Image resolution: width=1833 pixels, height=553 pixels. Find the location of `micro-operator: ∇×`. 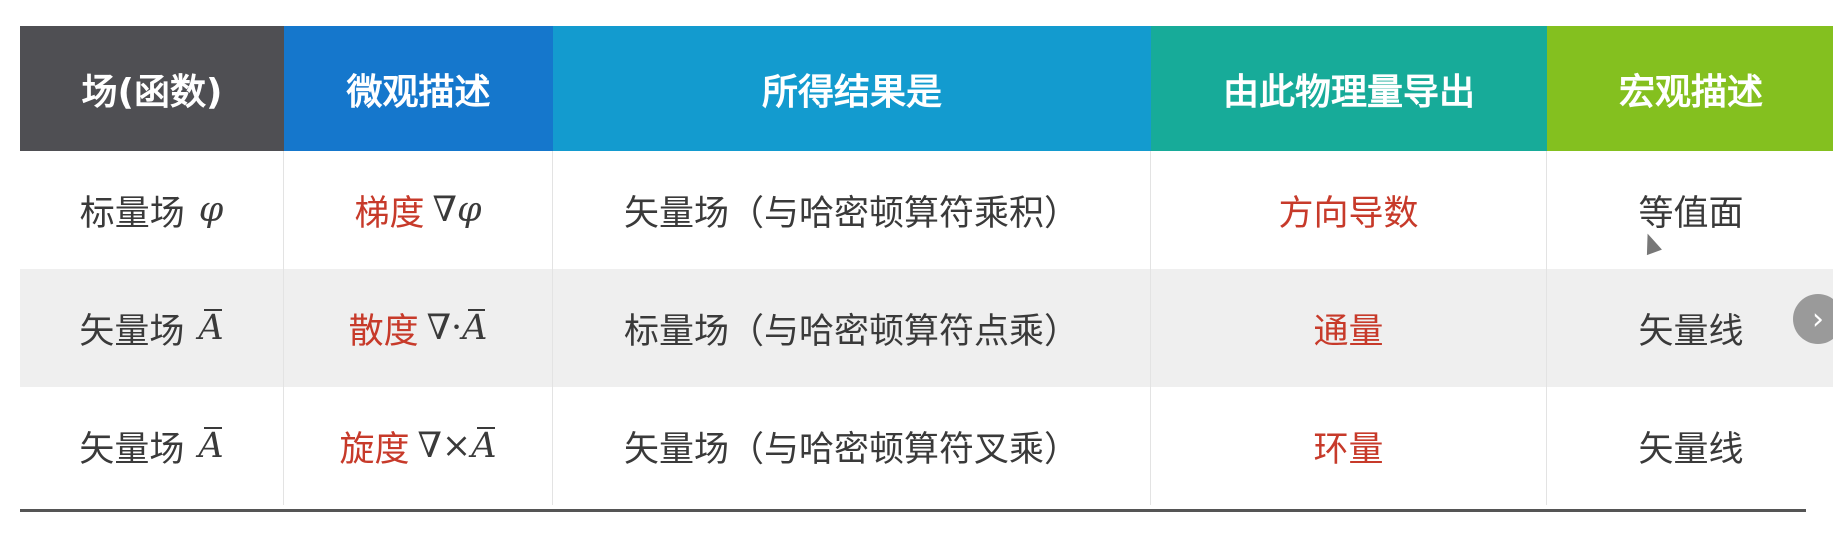

micro-operator: ∇× is located at coordinates (444, 446).